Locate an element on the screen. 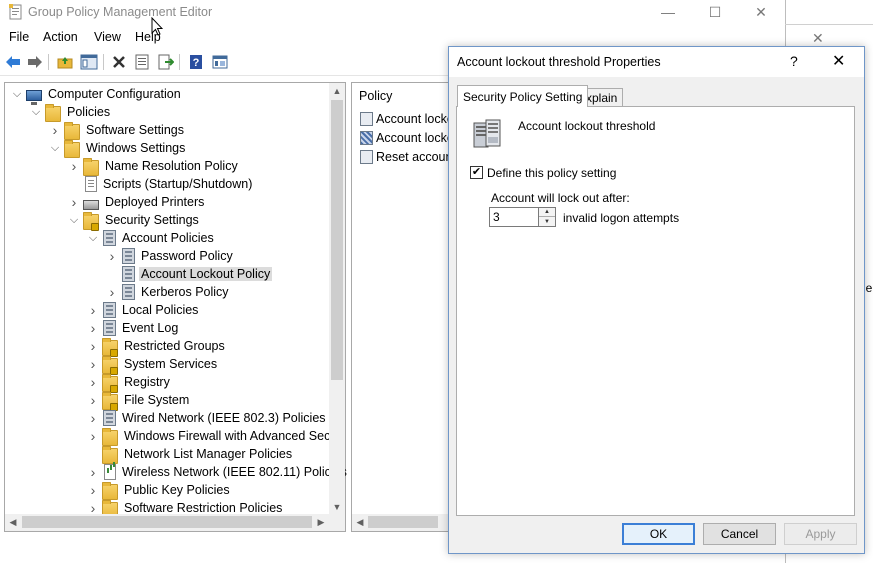 The height and width of the screenshot is (563, 873). up-folder-icon is located at coordinates (65, 62).